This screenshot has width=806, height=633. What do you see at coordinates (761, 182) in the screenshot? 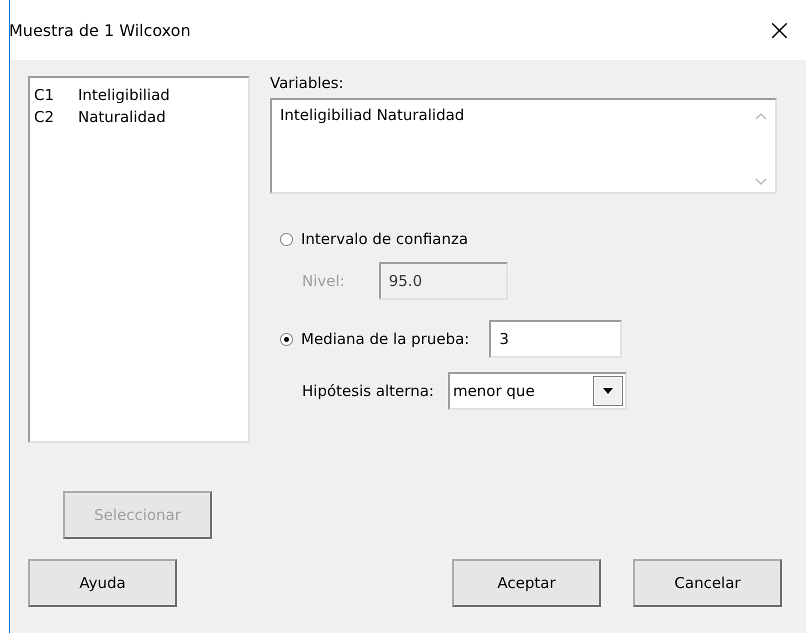
I see `scroll-down-icon` at bounding box center [761, 182].